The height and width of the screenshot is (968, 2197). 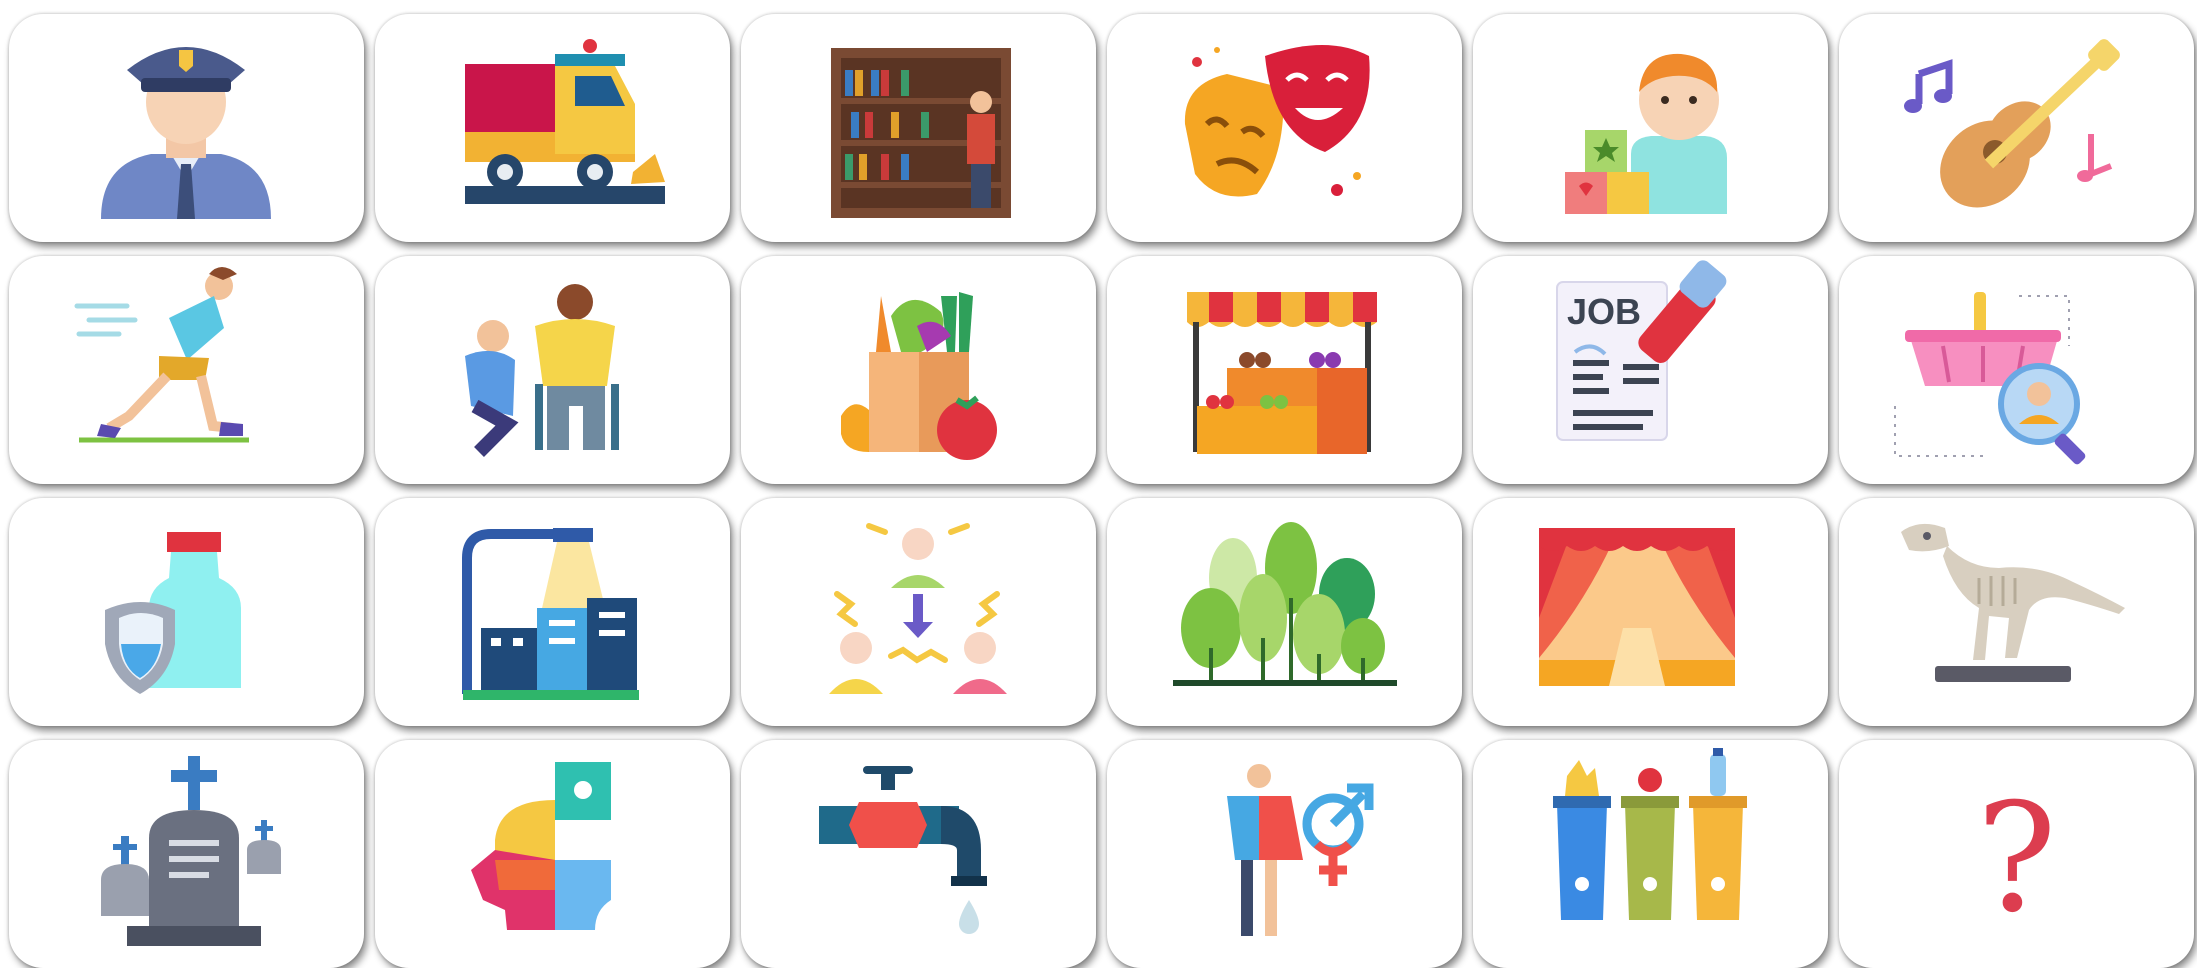 I want to click on card-running-man, so click(x=186, y=370).